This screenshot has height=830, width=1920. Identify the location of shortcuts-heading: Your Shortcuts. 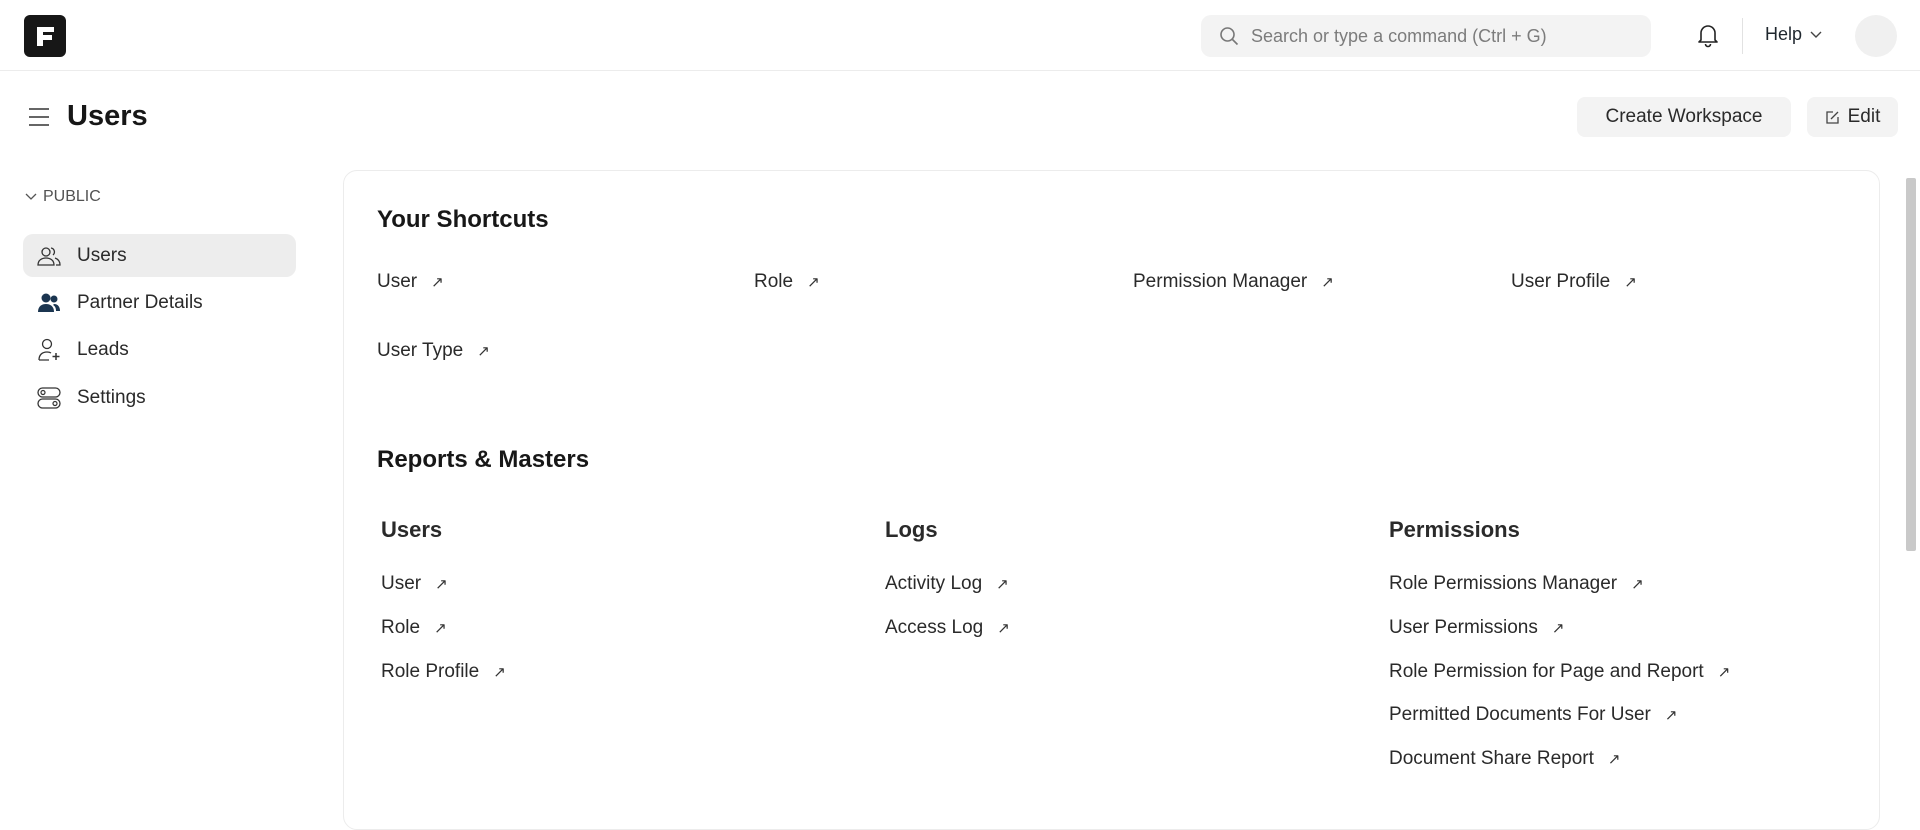
(463, 219).